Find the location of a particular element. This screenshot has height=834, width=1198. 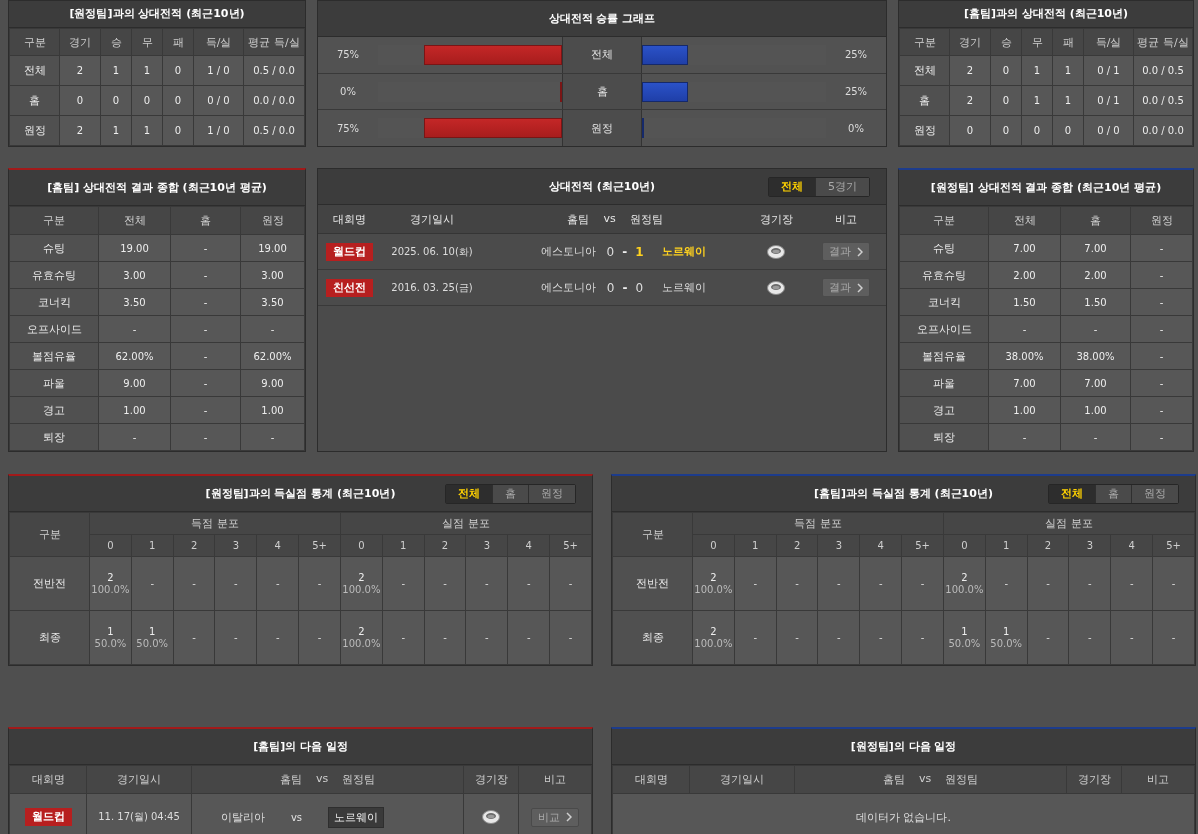

row-header: 슈팅 is located at coordinates (54, 248).